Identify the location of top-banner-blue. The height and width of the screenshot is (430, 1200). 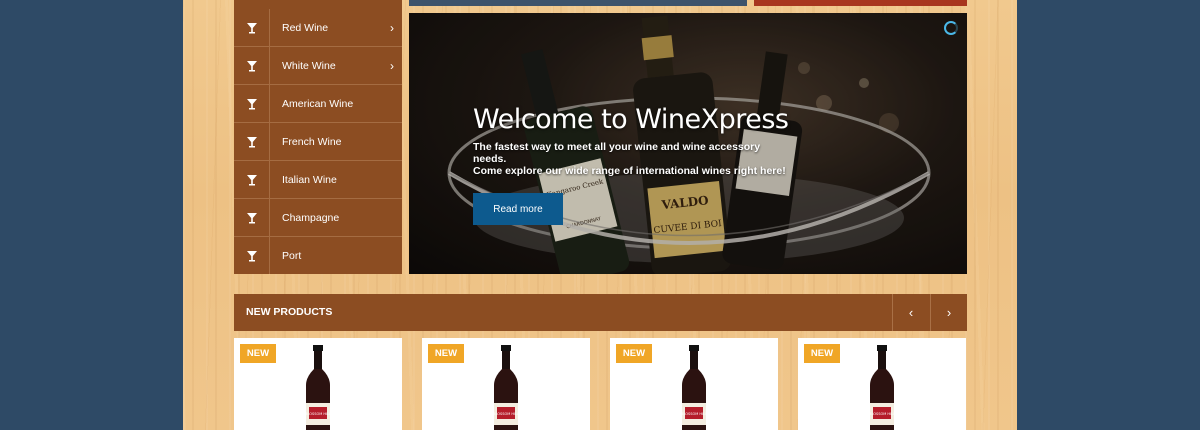
(578, 3).